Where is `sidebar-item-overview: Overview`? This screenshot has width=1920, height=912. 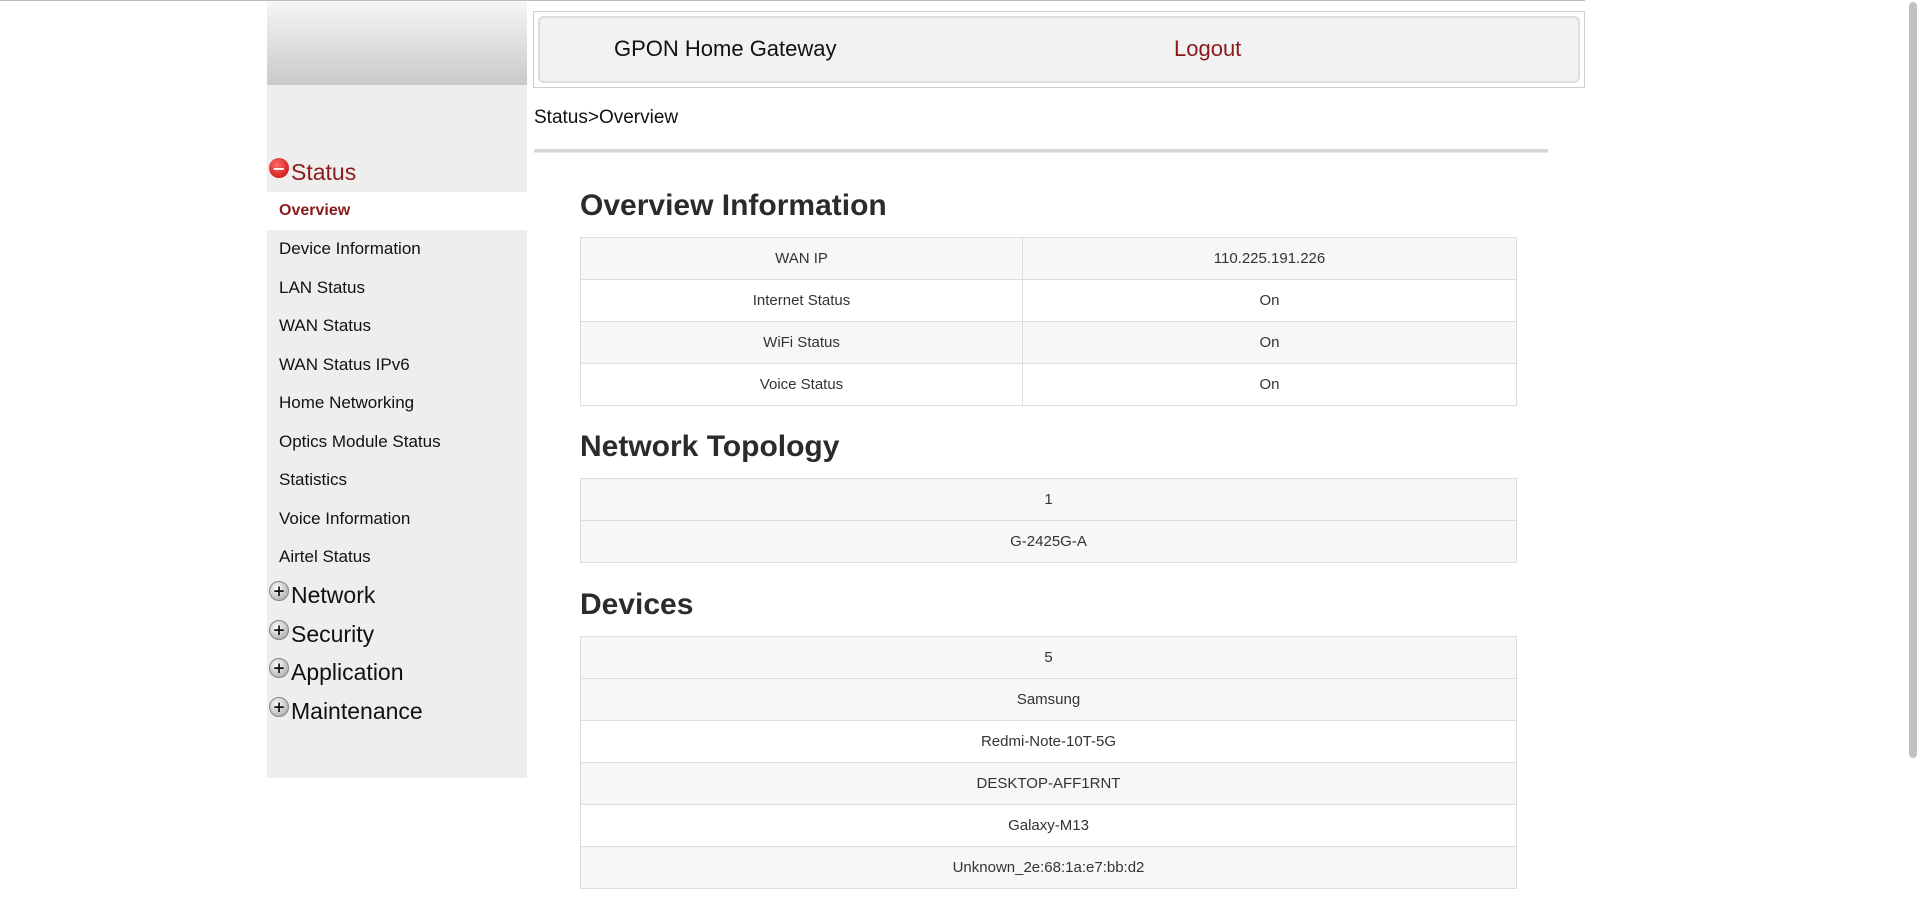 sidebar-item-overview: Overview is located at coordinates (397, 211).